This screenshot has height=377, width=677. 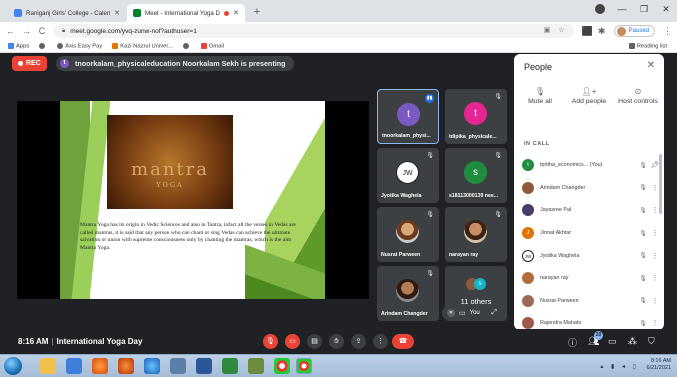 I want to click on tool-icon, so click(x=178, y=366).